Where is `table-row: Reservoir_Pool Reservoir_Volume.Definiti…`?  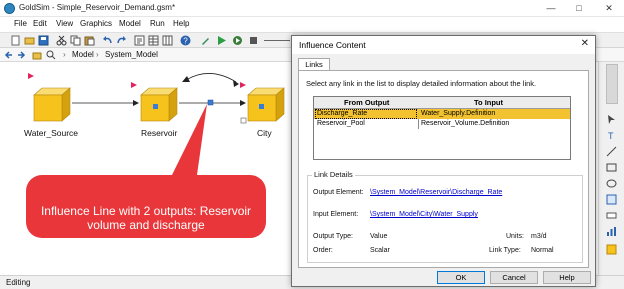 table-row: Reservoir_Pool Reservoir_Volume.Definiti… is located at coordinates (442, 124).